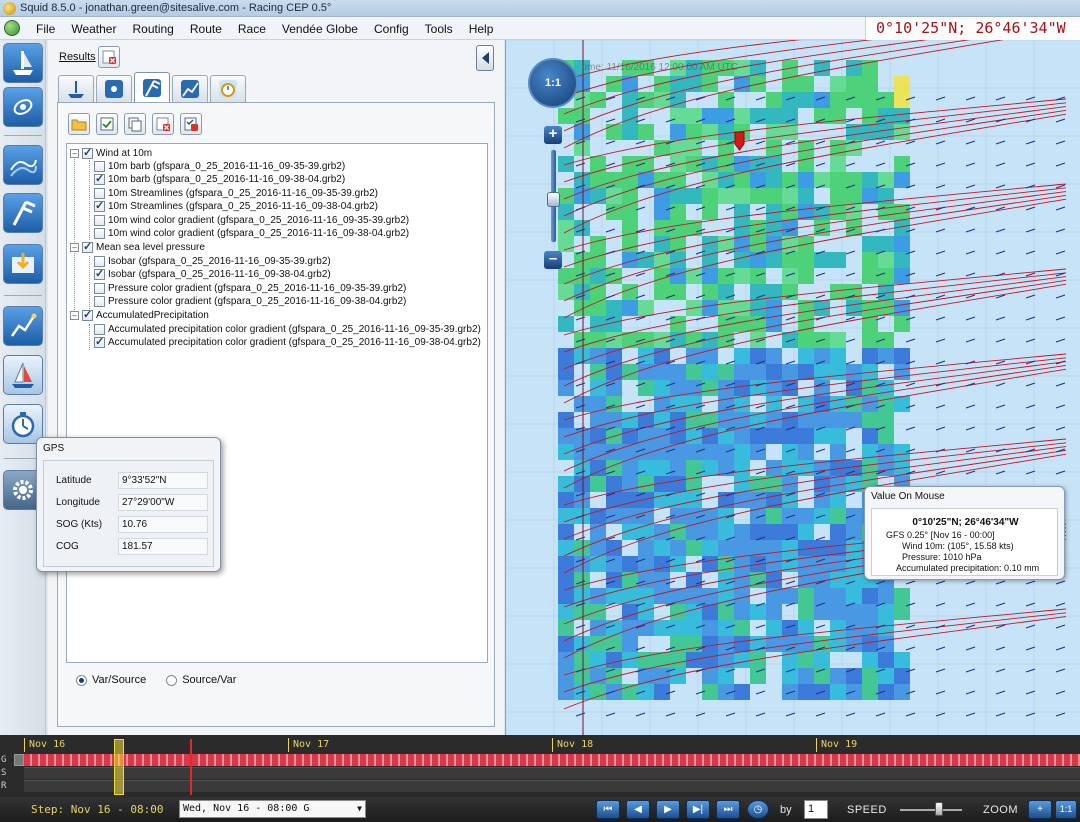  What do you see at coordinates (152, 29) in the screenshot?
I see `menu-routing: Routing` at bounding box center [152, 29].